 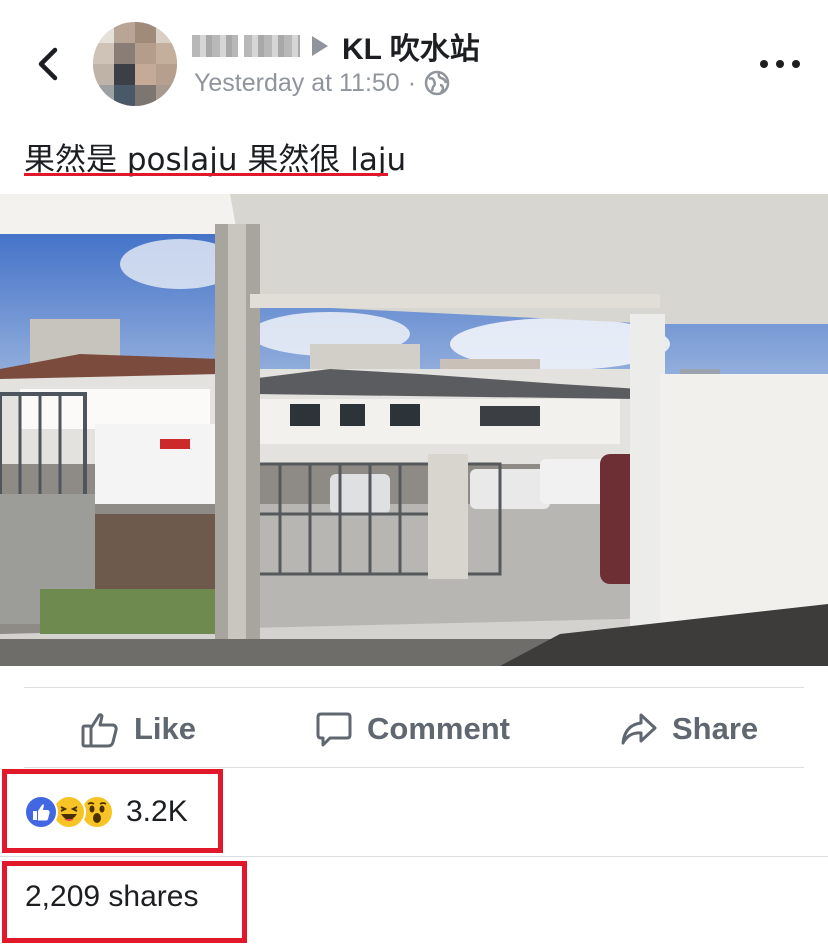 I want to click on comment-bubble-icon, so click(x=334, y=729).